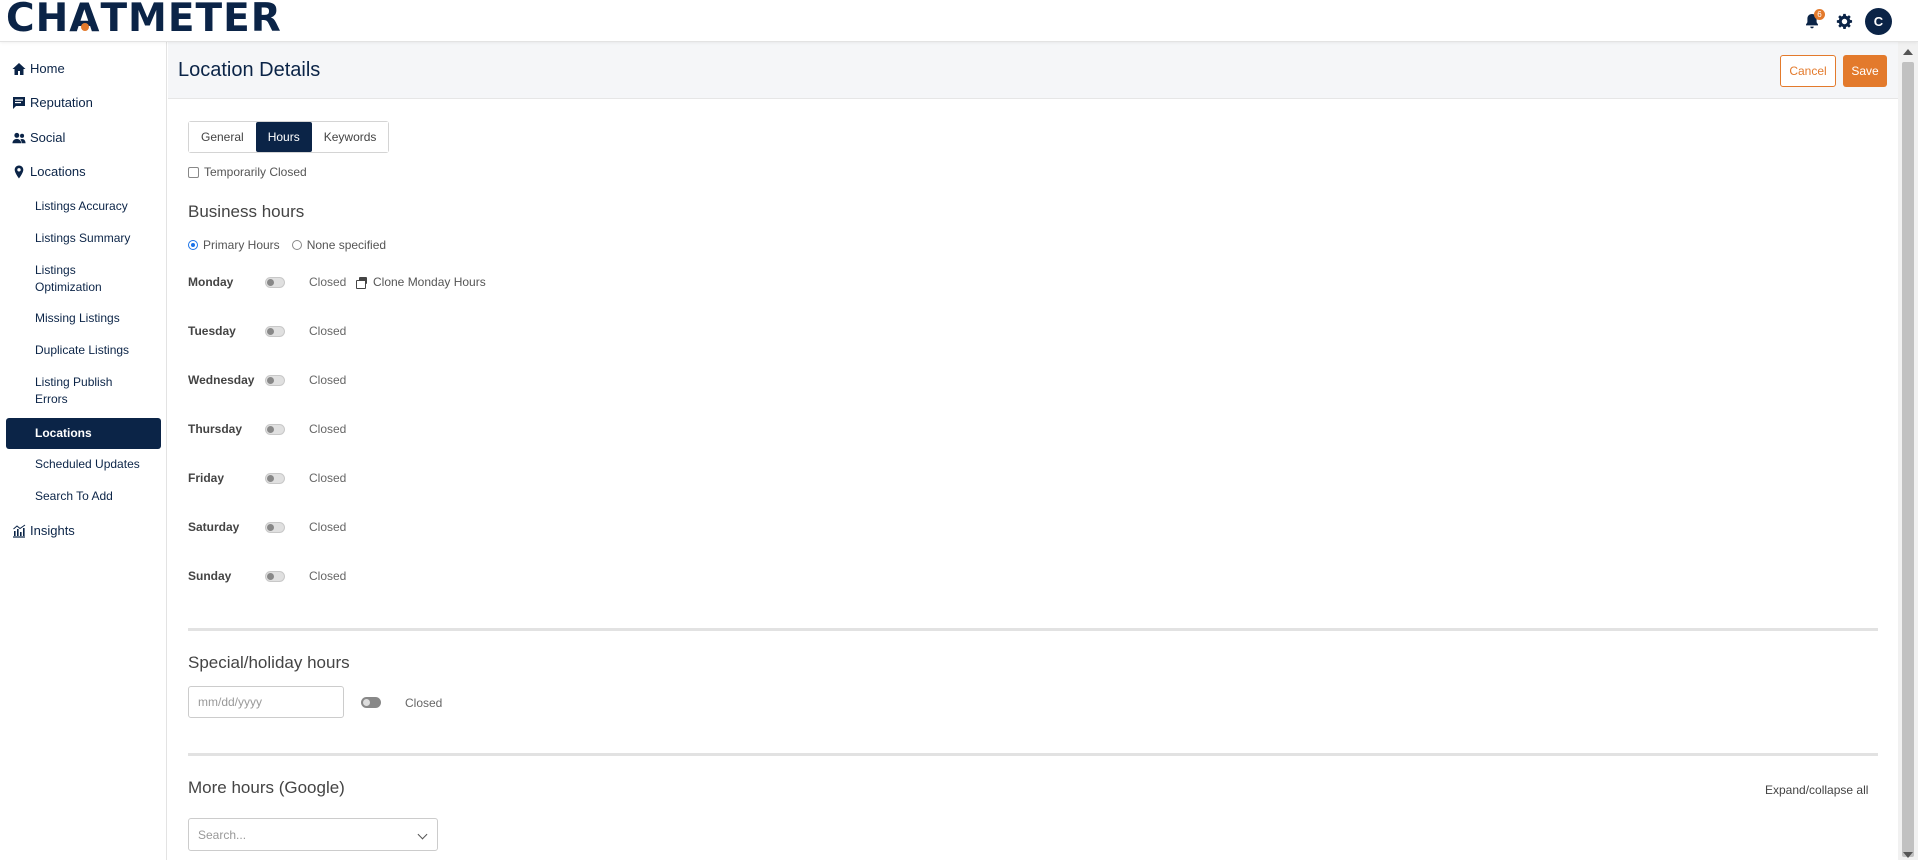 The height and width of the screenshot is (860, 1918). What do you see at coordinates (1033, 70) in the screenshot?
I see `content-header: Location Details Cancel Save` at bounding box center [1033, 70].